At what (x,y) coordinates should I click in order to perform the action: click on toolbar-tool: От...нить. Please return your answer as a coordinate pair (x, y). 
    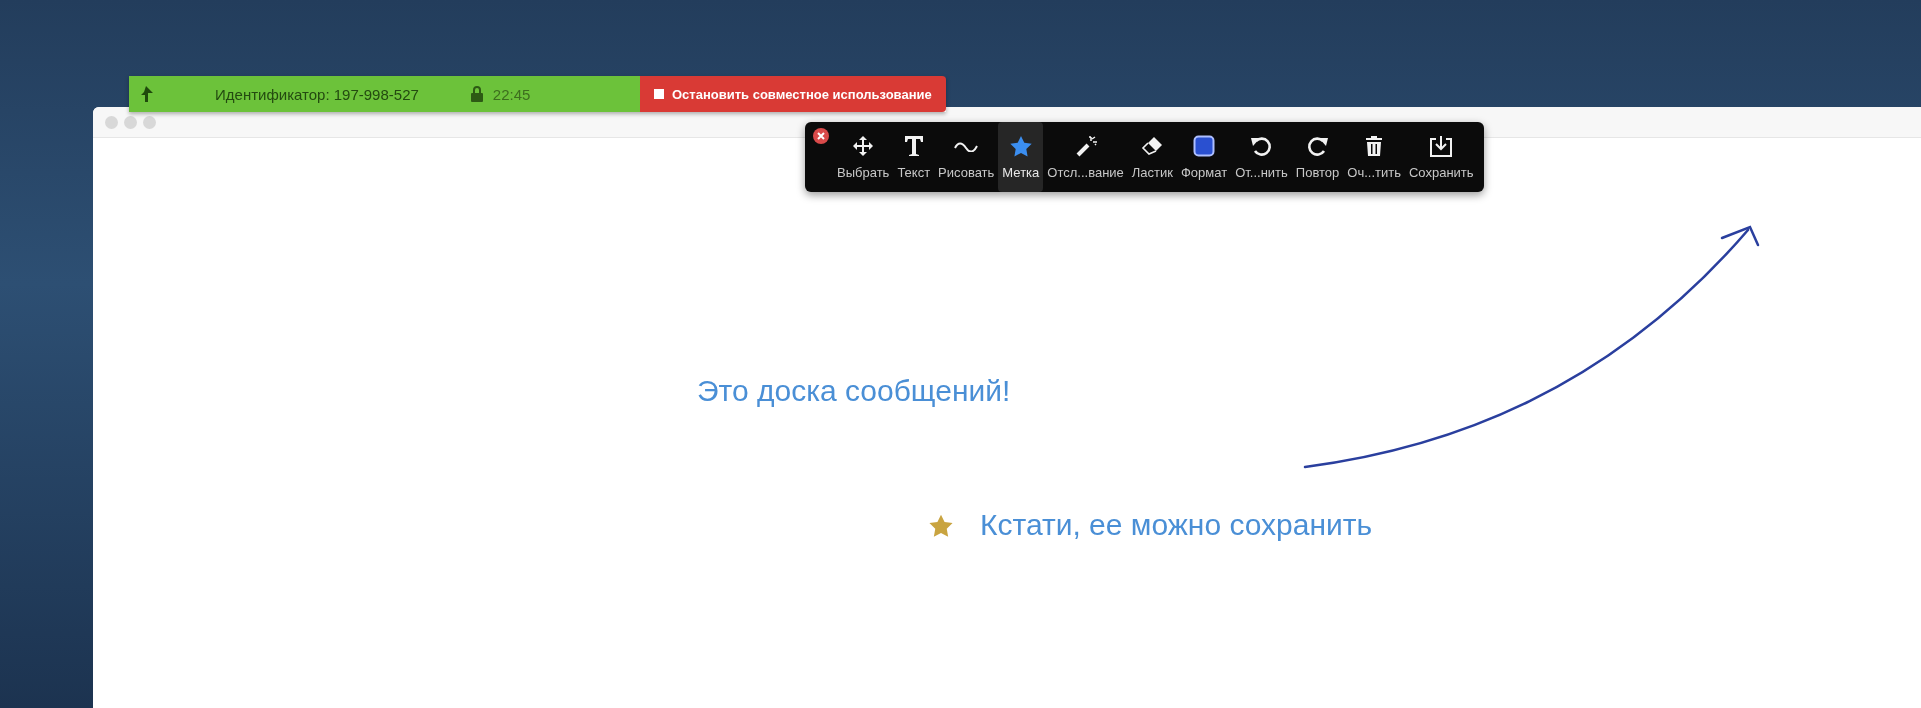
    Looking at the image, I should click on (1261, 157).